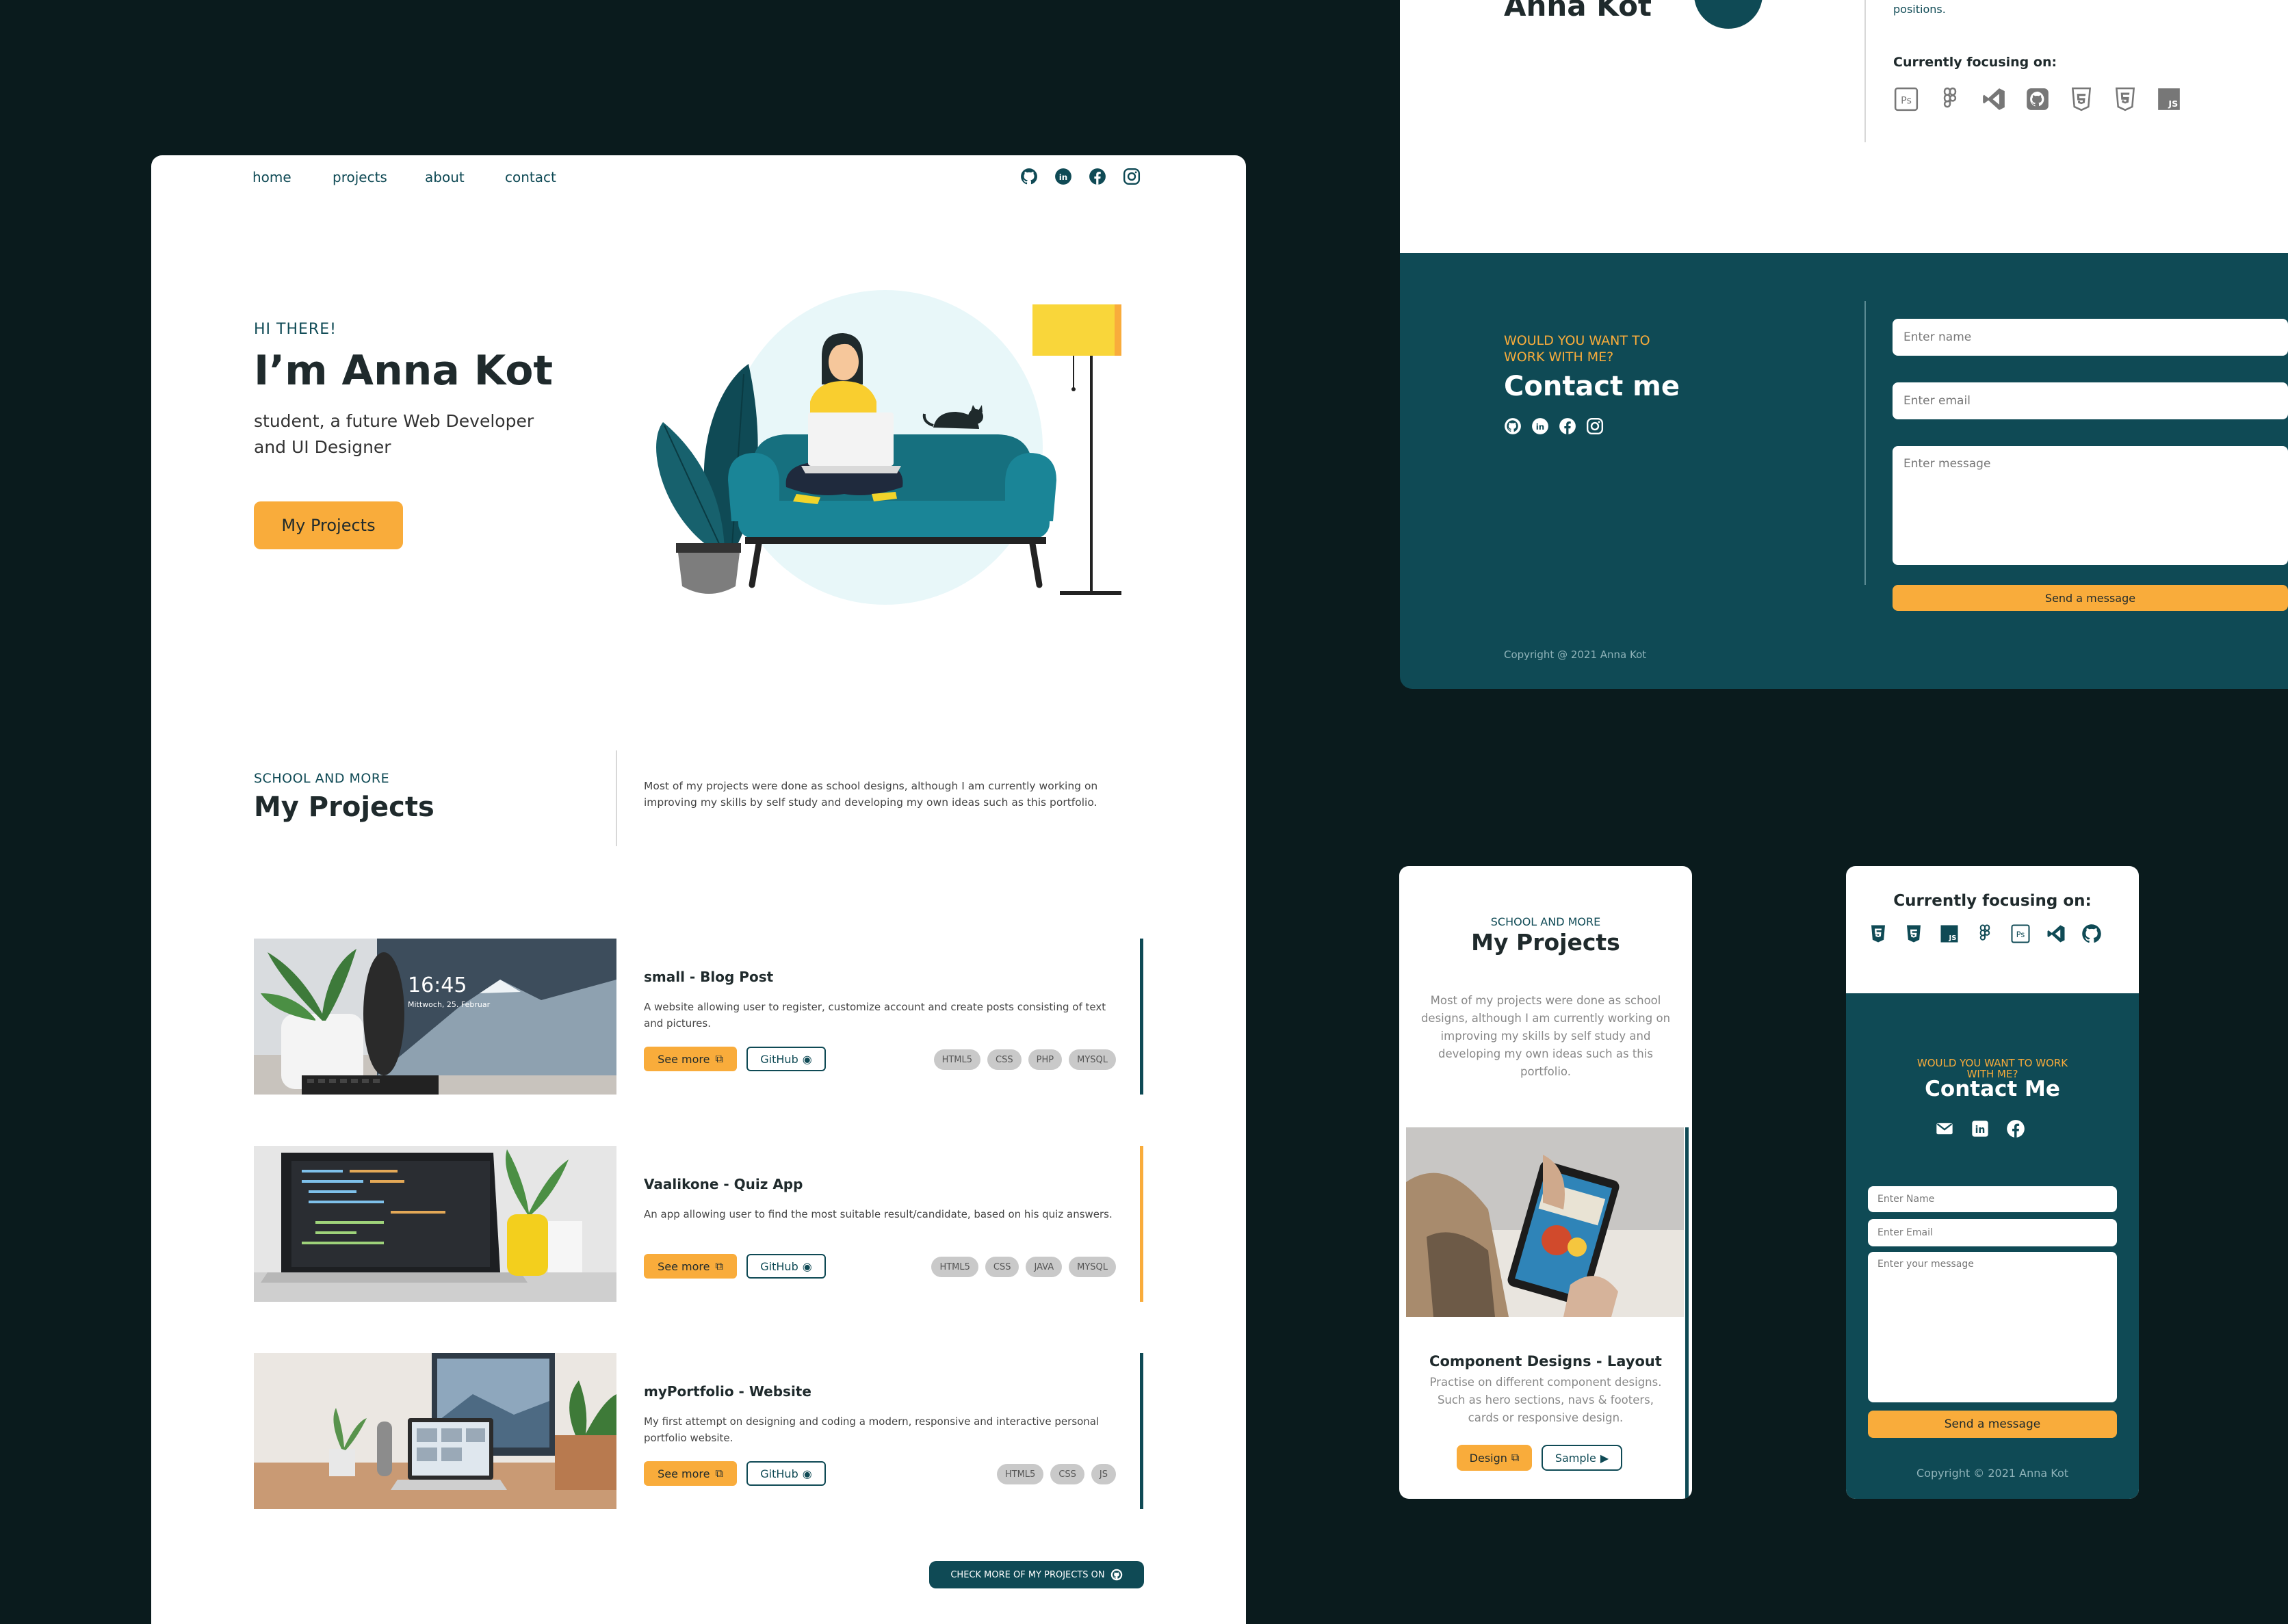  What do you see at coordinates (2090, 400) in the screenshot?
I see `email-field: Enter email` at bounding box center [2090, 400].